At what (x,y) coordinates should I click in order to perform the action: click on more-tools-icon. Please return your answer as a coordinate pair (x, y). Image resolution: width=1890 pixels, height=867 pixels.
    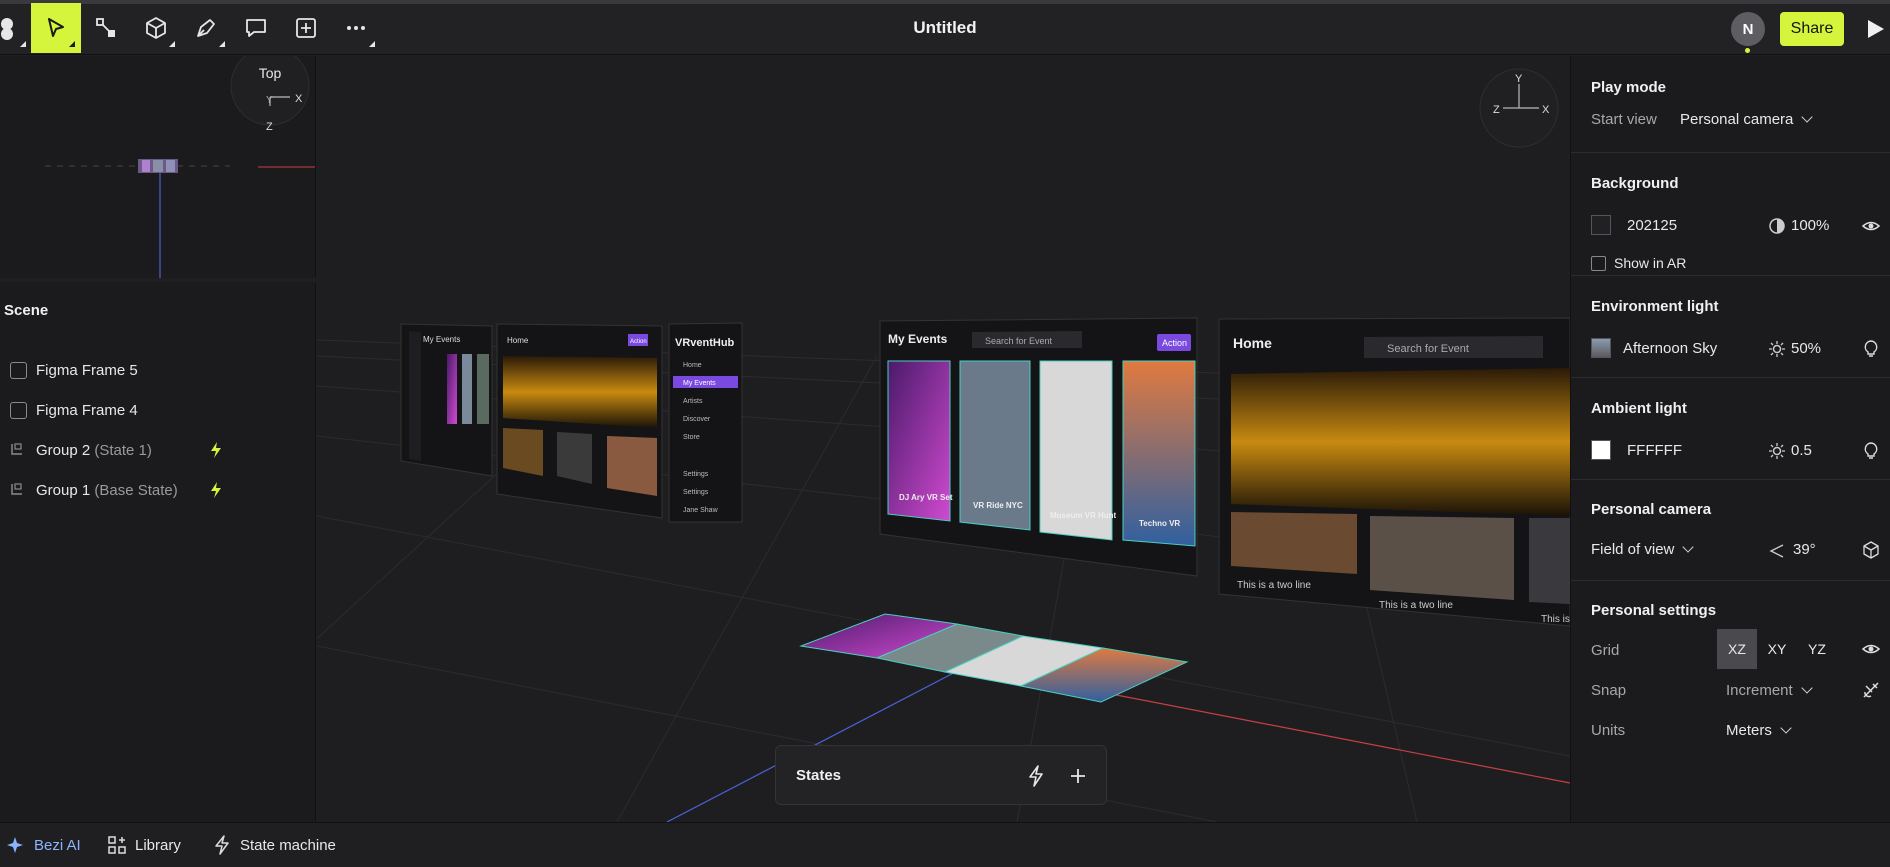
    Looking at the image, I should click on (356, 28).